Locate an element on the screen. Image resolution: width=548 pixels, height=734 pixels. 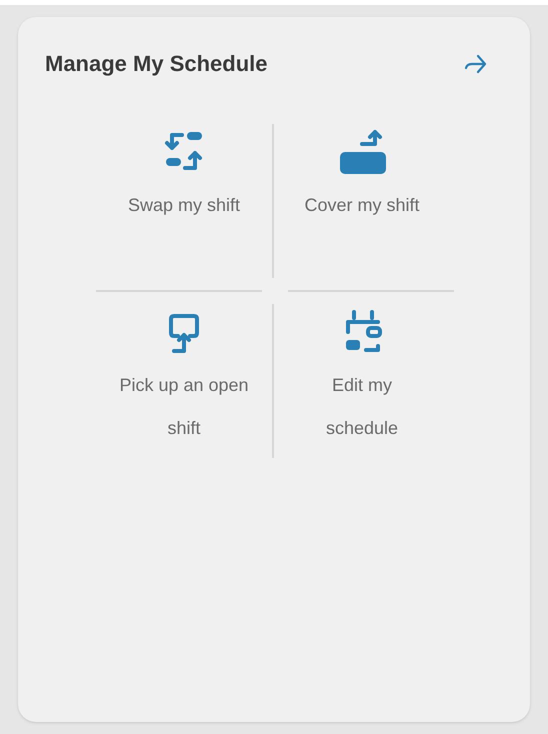
action-tile: Cover my shift is located at coordinates (362, 201).